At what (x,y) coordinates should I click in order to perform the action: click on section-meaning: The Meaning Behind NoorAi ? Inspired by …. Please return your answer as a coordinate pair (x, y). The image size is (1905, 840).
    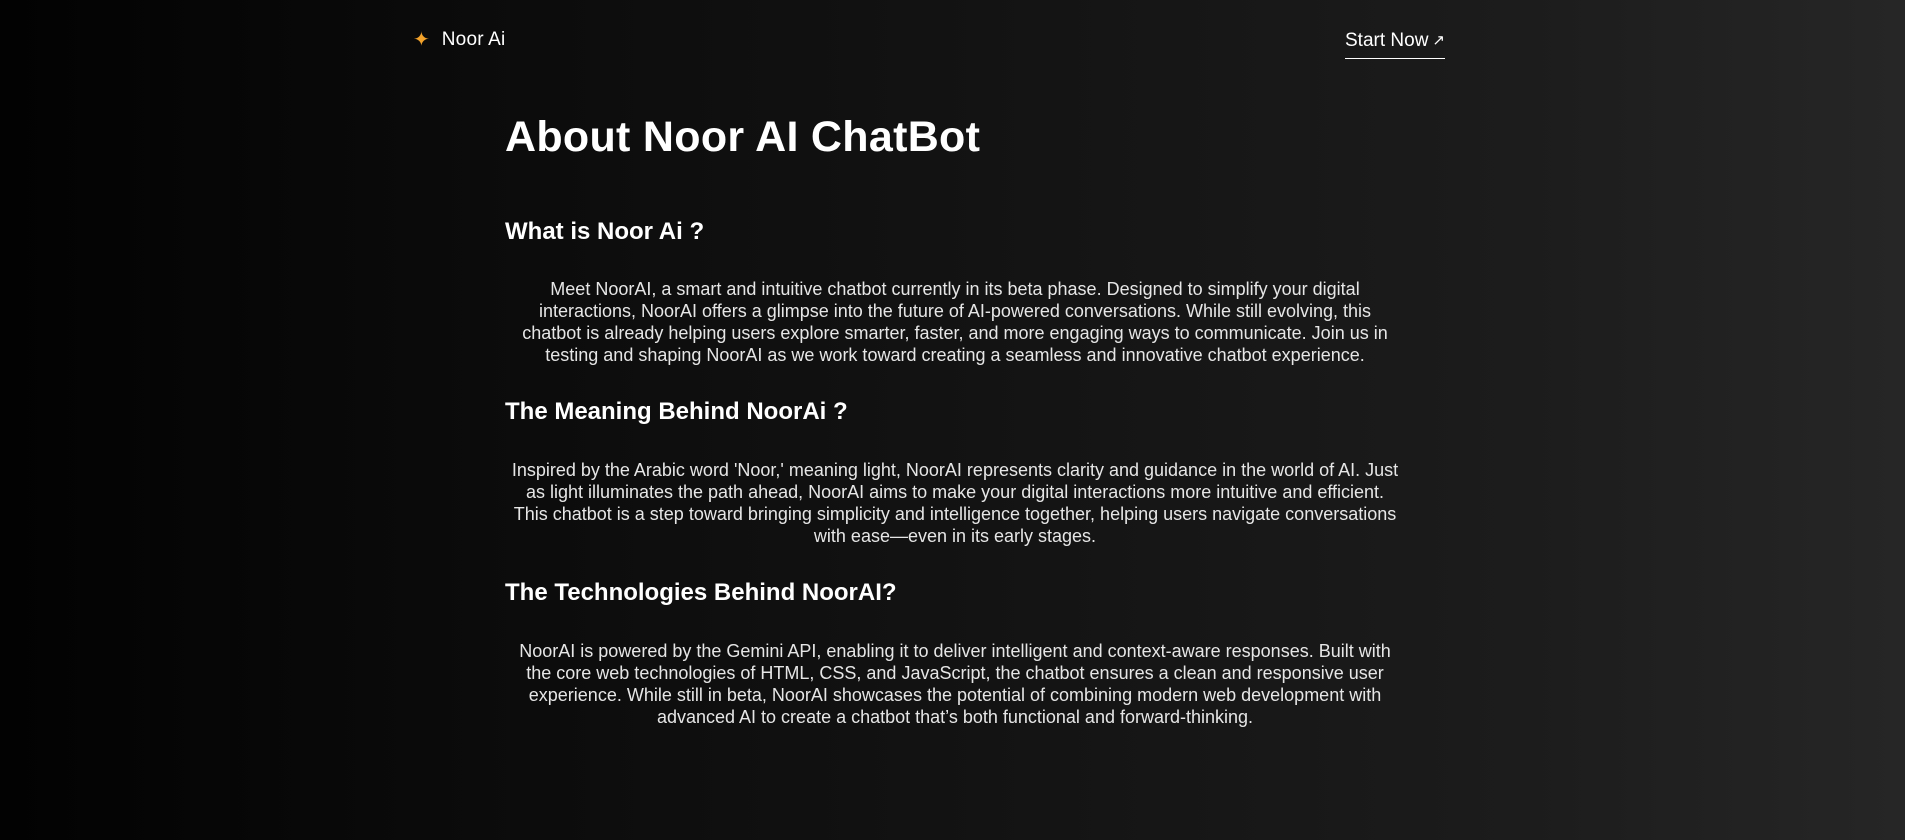
    Looking at the image, I should click on (955, 472).